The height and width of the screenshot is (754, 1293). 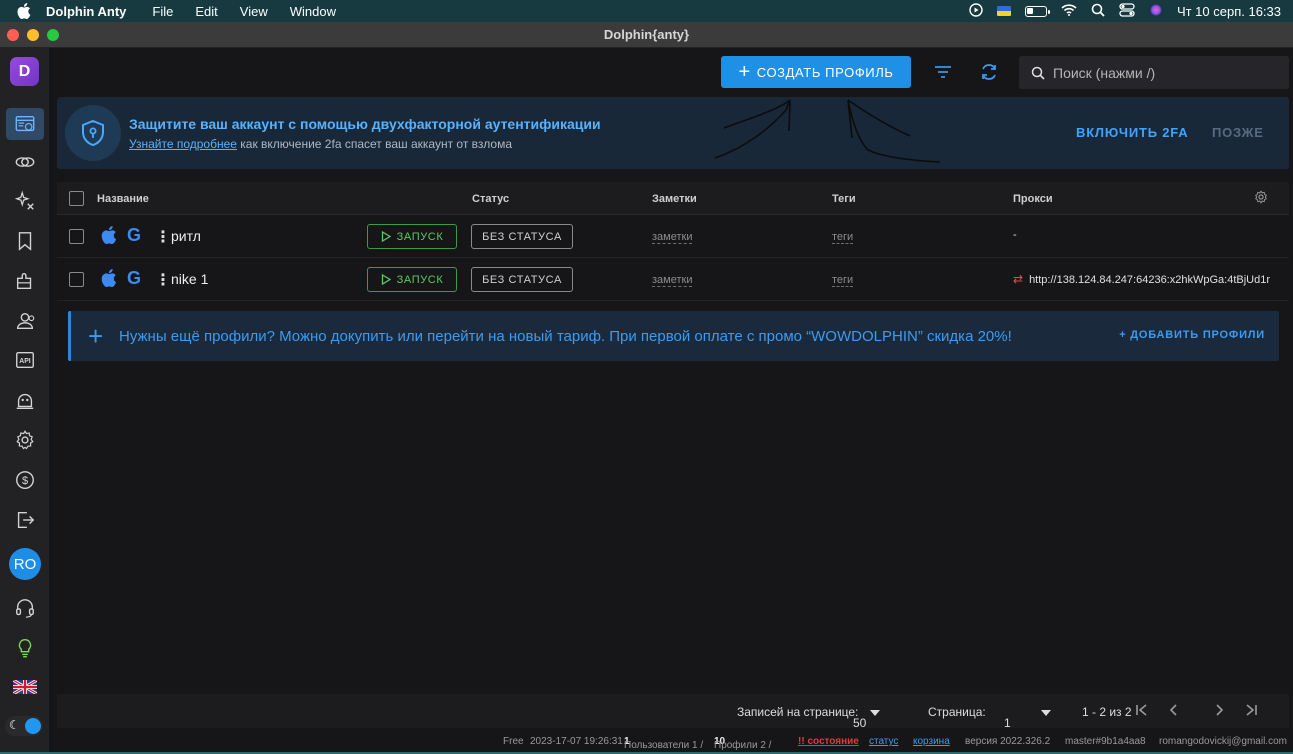 I want to click on table-settings-button, so click(x=1261, y=198).